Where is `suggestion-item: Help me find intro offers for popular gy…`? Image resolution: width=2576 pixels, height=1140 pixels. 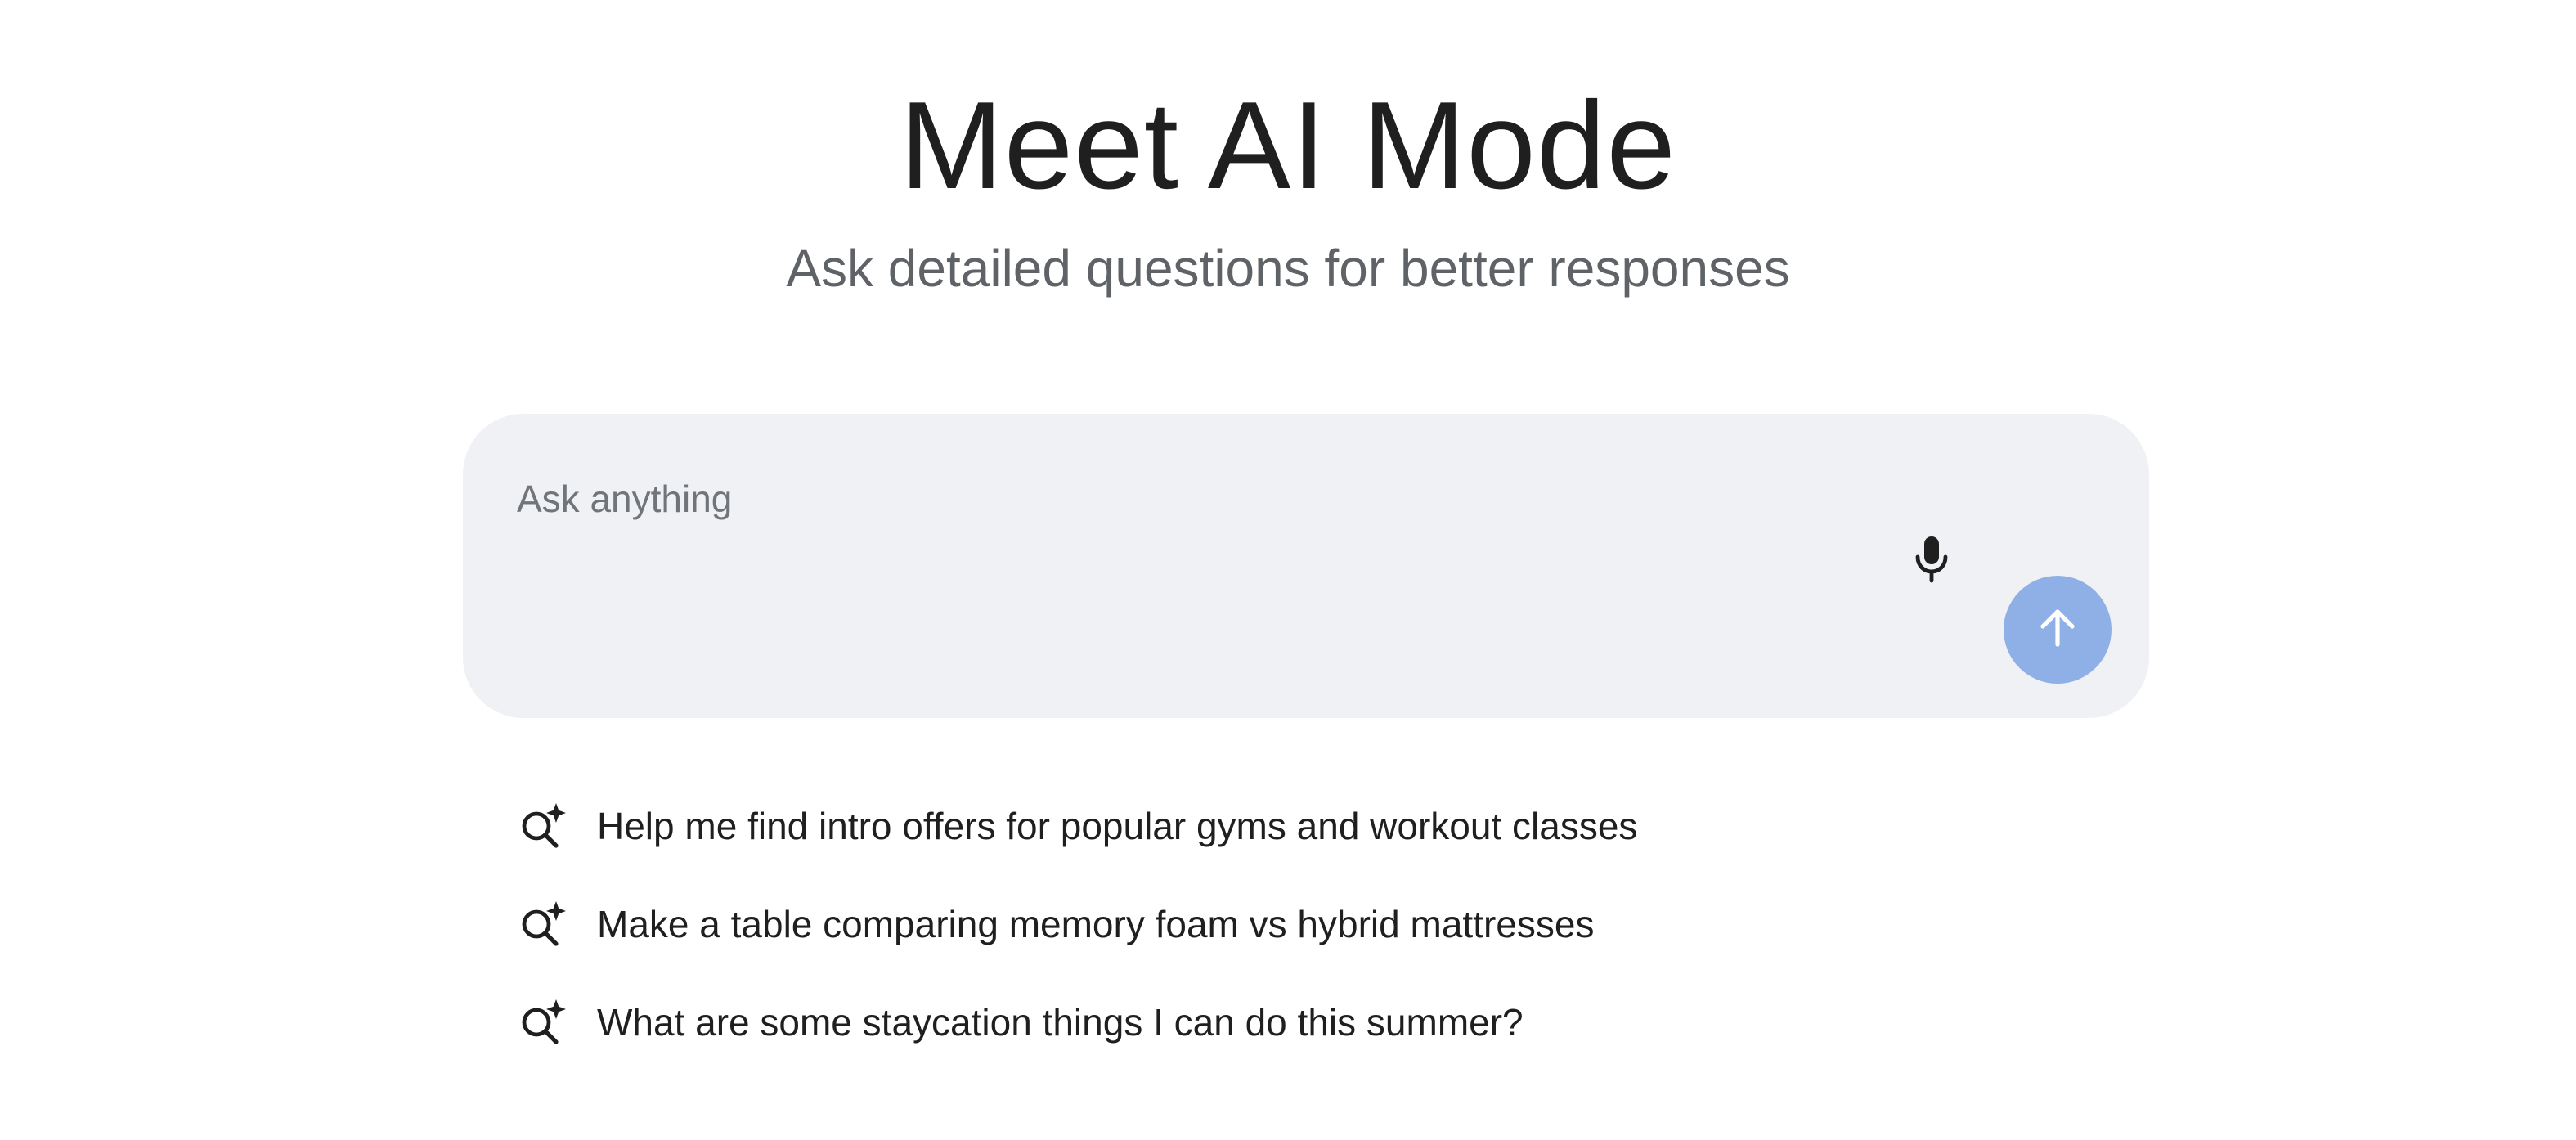
suggestion-item: Help me find intro offers for popular gy… is located at coordinates (1294, 826).